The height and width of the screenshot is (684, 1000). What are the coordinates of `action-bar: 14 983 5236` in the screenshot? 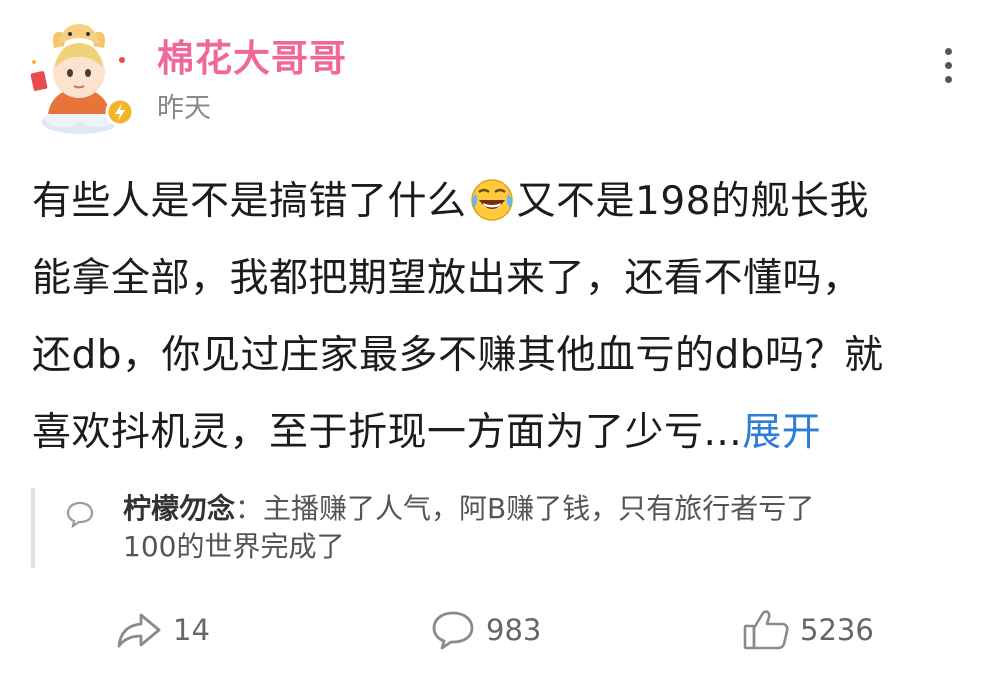 It's located at (500, 630).